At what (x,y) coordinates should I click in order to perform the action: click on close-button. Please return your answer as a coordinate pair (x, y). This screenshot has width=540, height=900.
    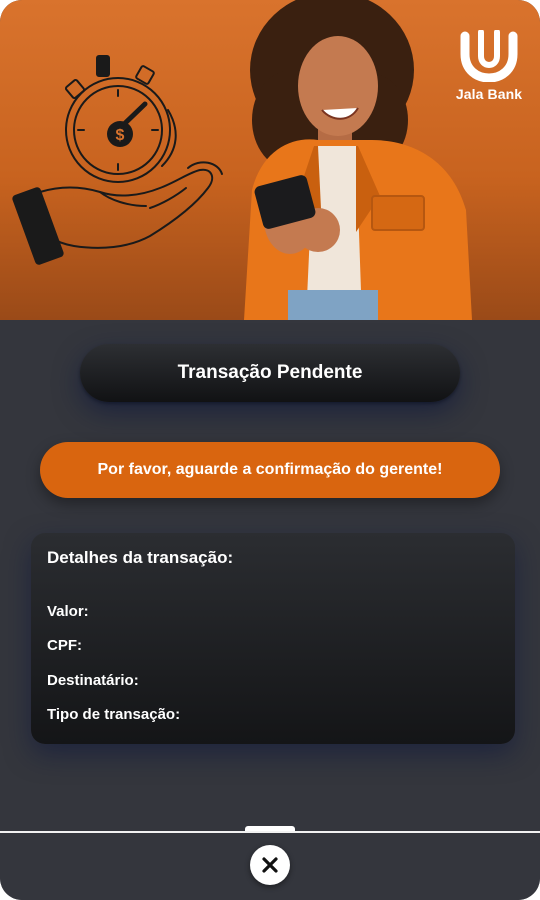
    Looking at the image, I should click on (270, 865).